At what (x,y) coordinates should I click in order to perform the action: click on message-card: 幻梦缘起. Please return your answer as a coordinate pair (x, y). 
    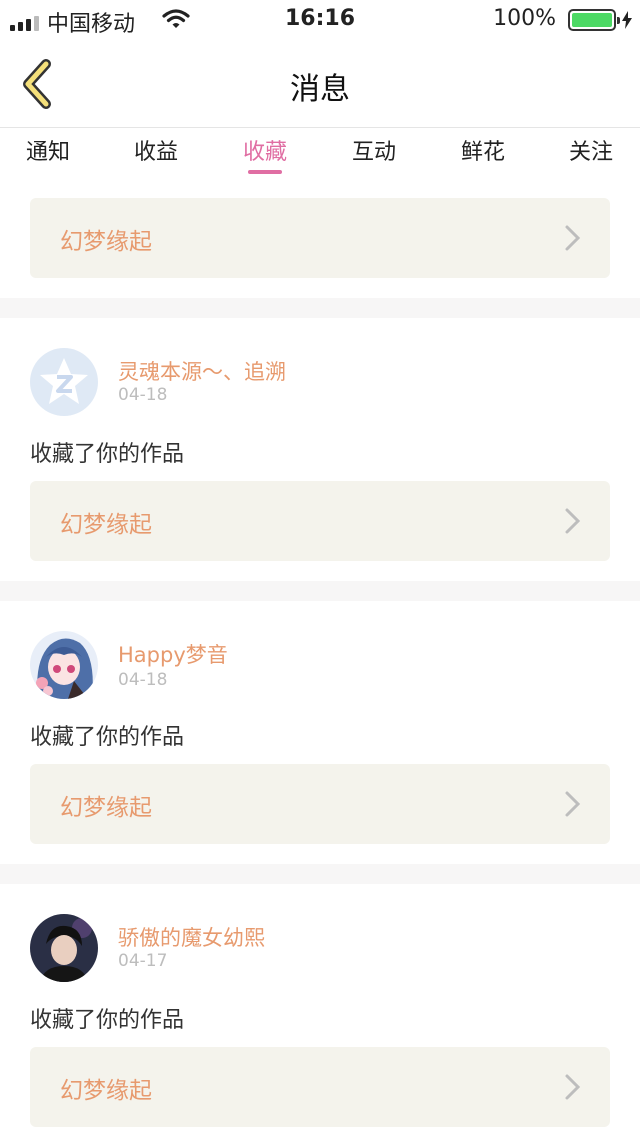
    Looking at the image, I should click on (320, 238).